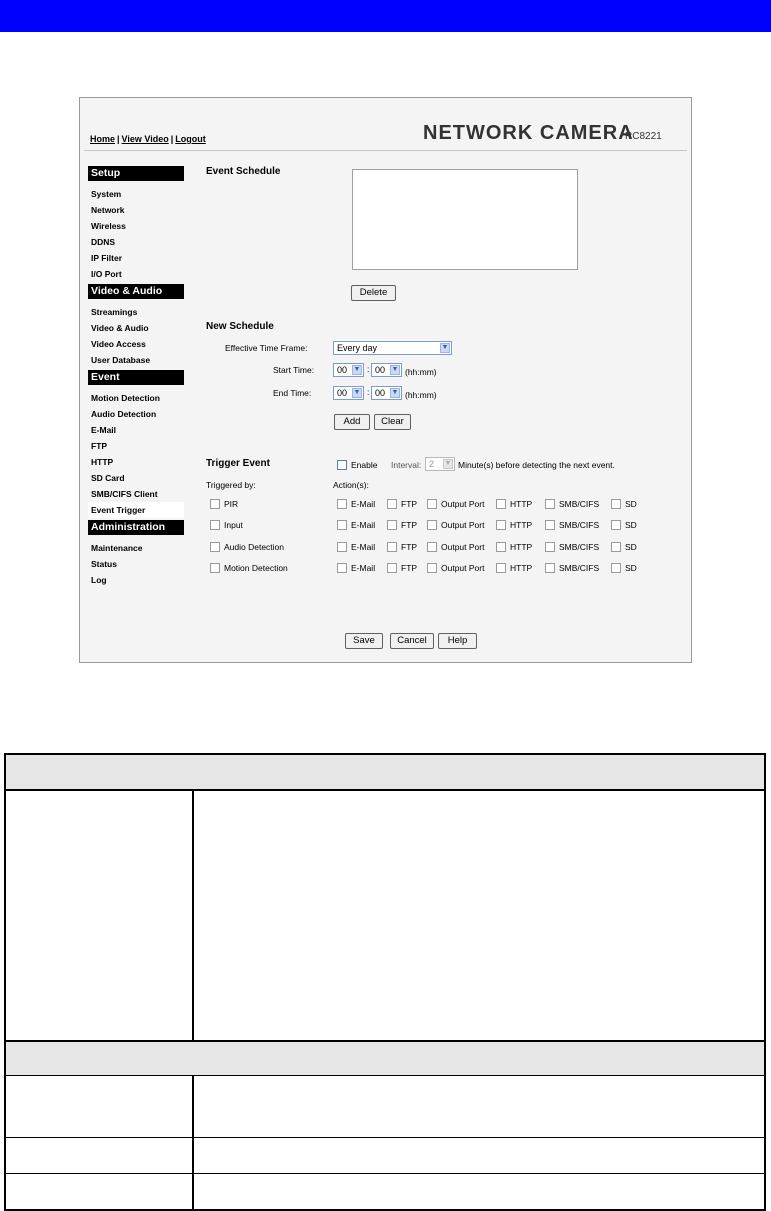  Describe the element at coordinates (392, 422) in the screenshot. I see `clear-button: Clear` at that location.